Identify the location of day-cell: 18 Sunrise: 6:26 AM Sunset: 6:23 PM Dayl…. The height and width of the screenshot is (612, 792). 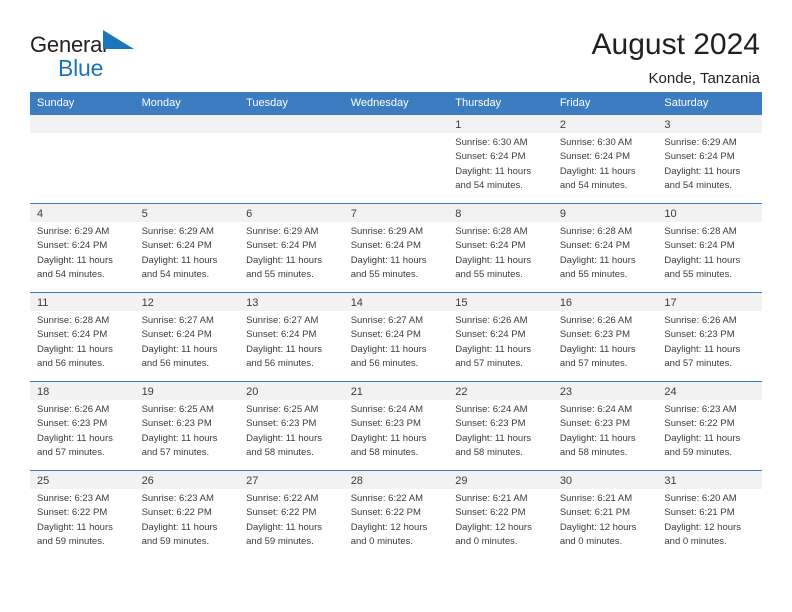
(82, 426).